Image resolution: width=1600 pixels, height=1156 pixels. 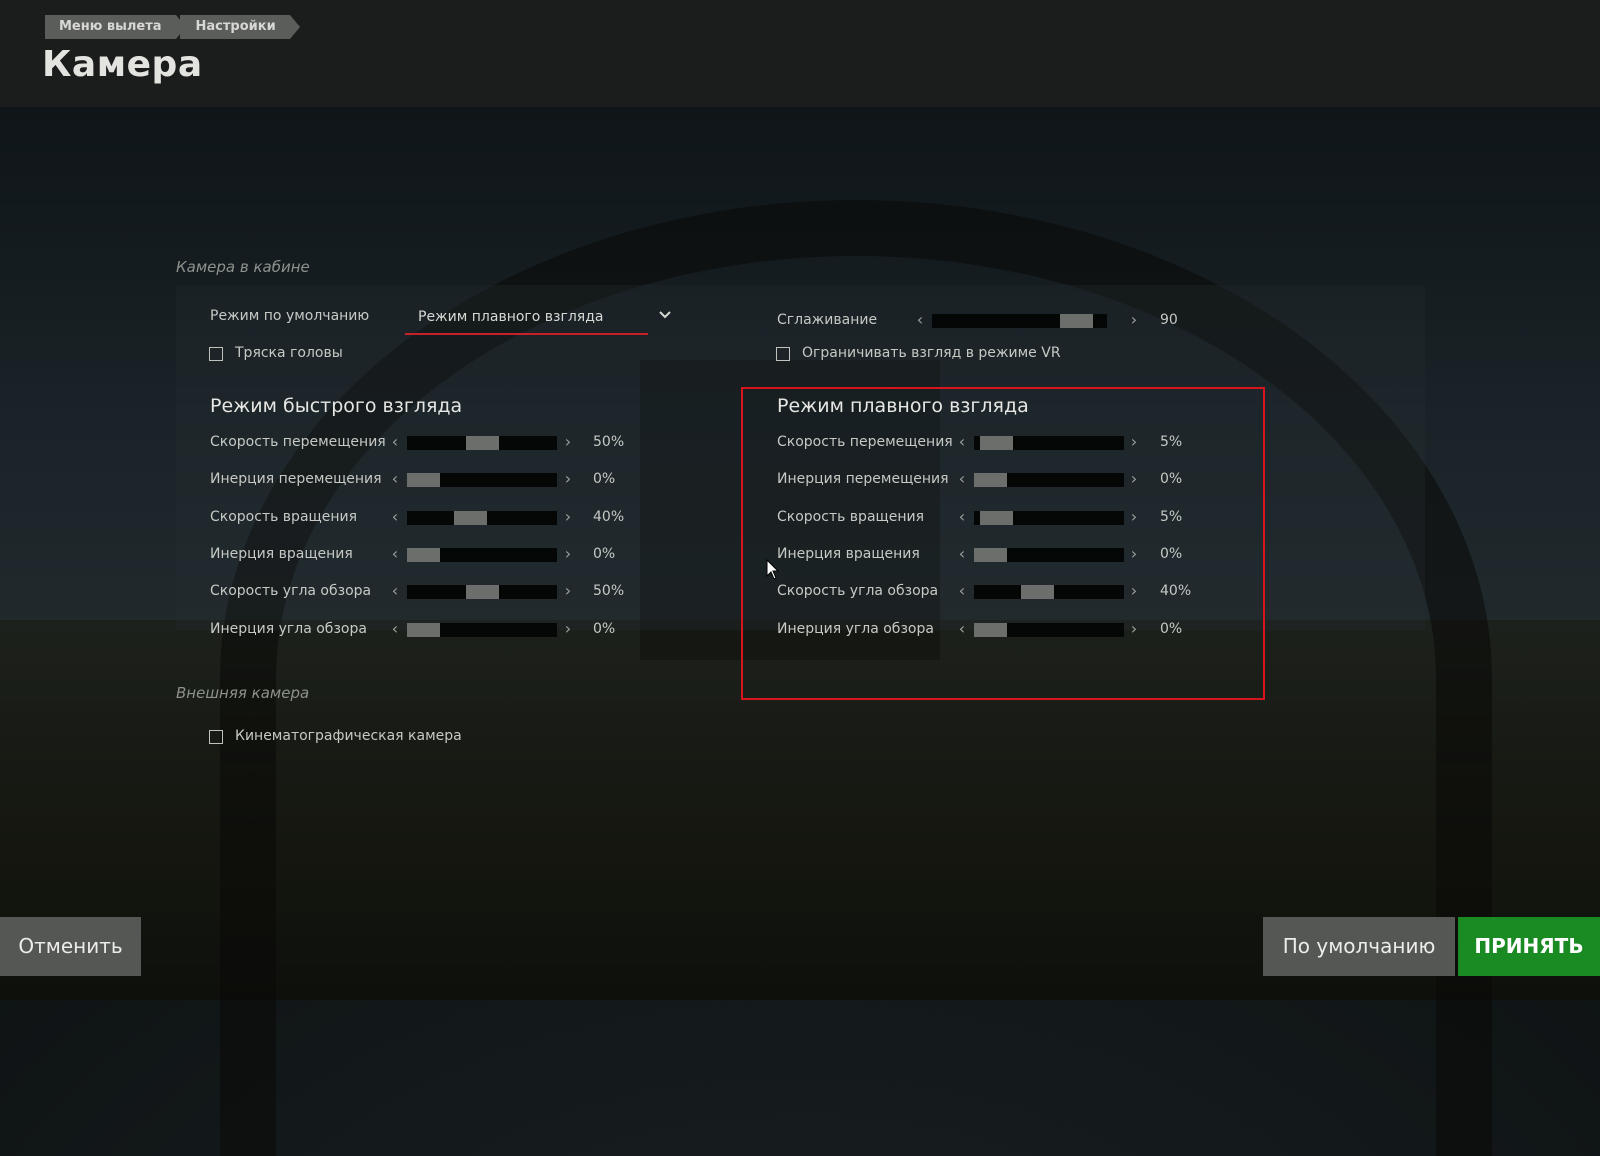 I want to click on breadcrumb-item-flight-menu: Меню вылета, so click(x=115, y=27).